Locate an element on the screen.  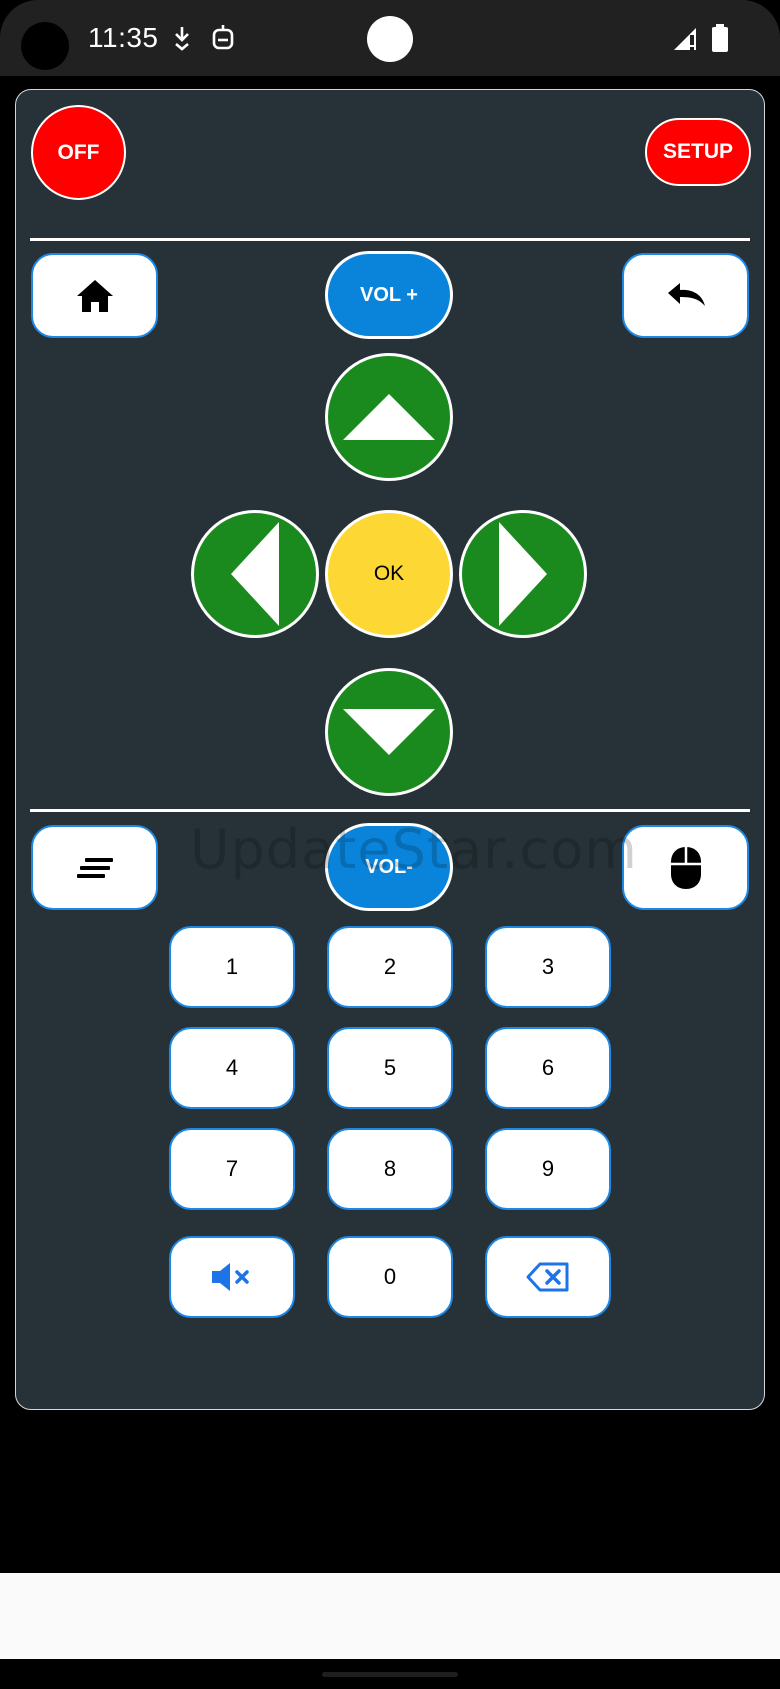
robot-icon is located at coordinates (223, 37).